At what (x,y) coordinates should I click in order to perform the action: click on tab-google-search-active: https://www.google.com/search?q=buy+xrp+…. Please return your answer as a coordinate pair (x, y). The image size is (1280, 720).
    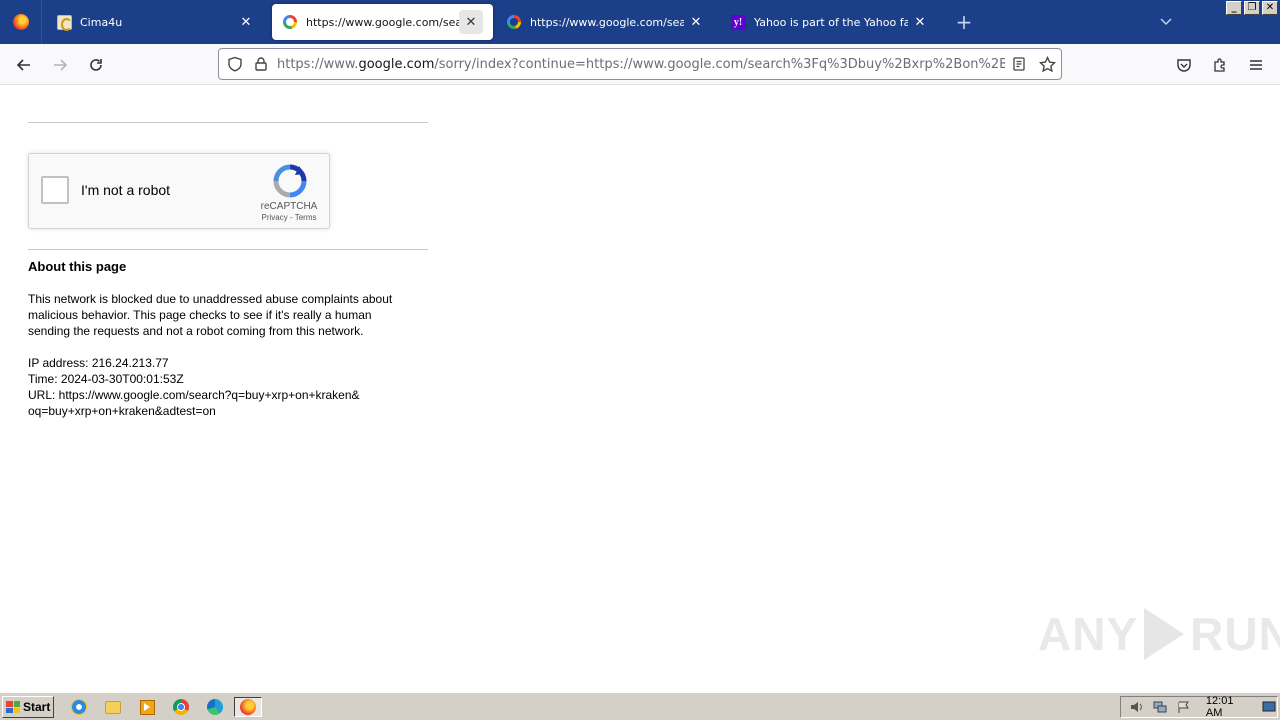
    Looking at the image, I should click on (382, 22).